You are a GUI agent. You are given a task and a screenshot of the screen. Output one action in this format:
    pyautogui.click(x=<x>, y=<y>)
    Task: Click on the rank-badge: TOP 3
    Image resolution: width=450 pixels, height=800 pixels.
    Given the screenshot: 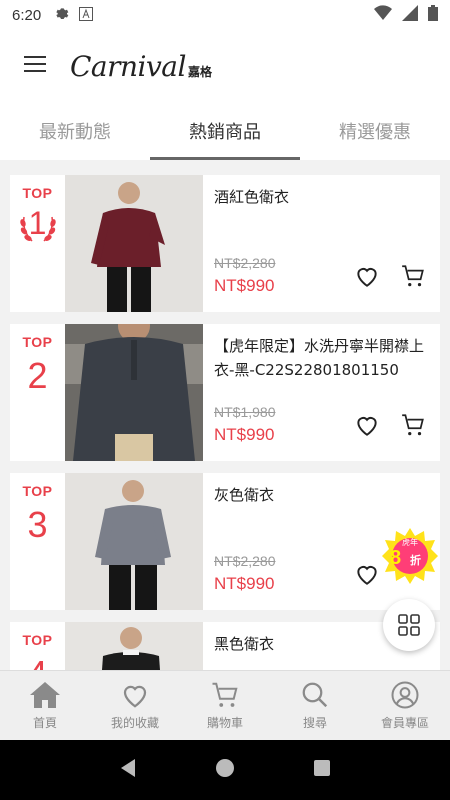 What is the action you would take?
    pyautogui.click(x=37, y=541)
    